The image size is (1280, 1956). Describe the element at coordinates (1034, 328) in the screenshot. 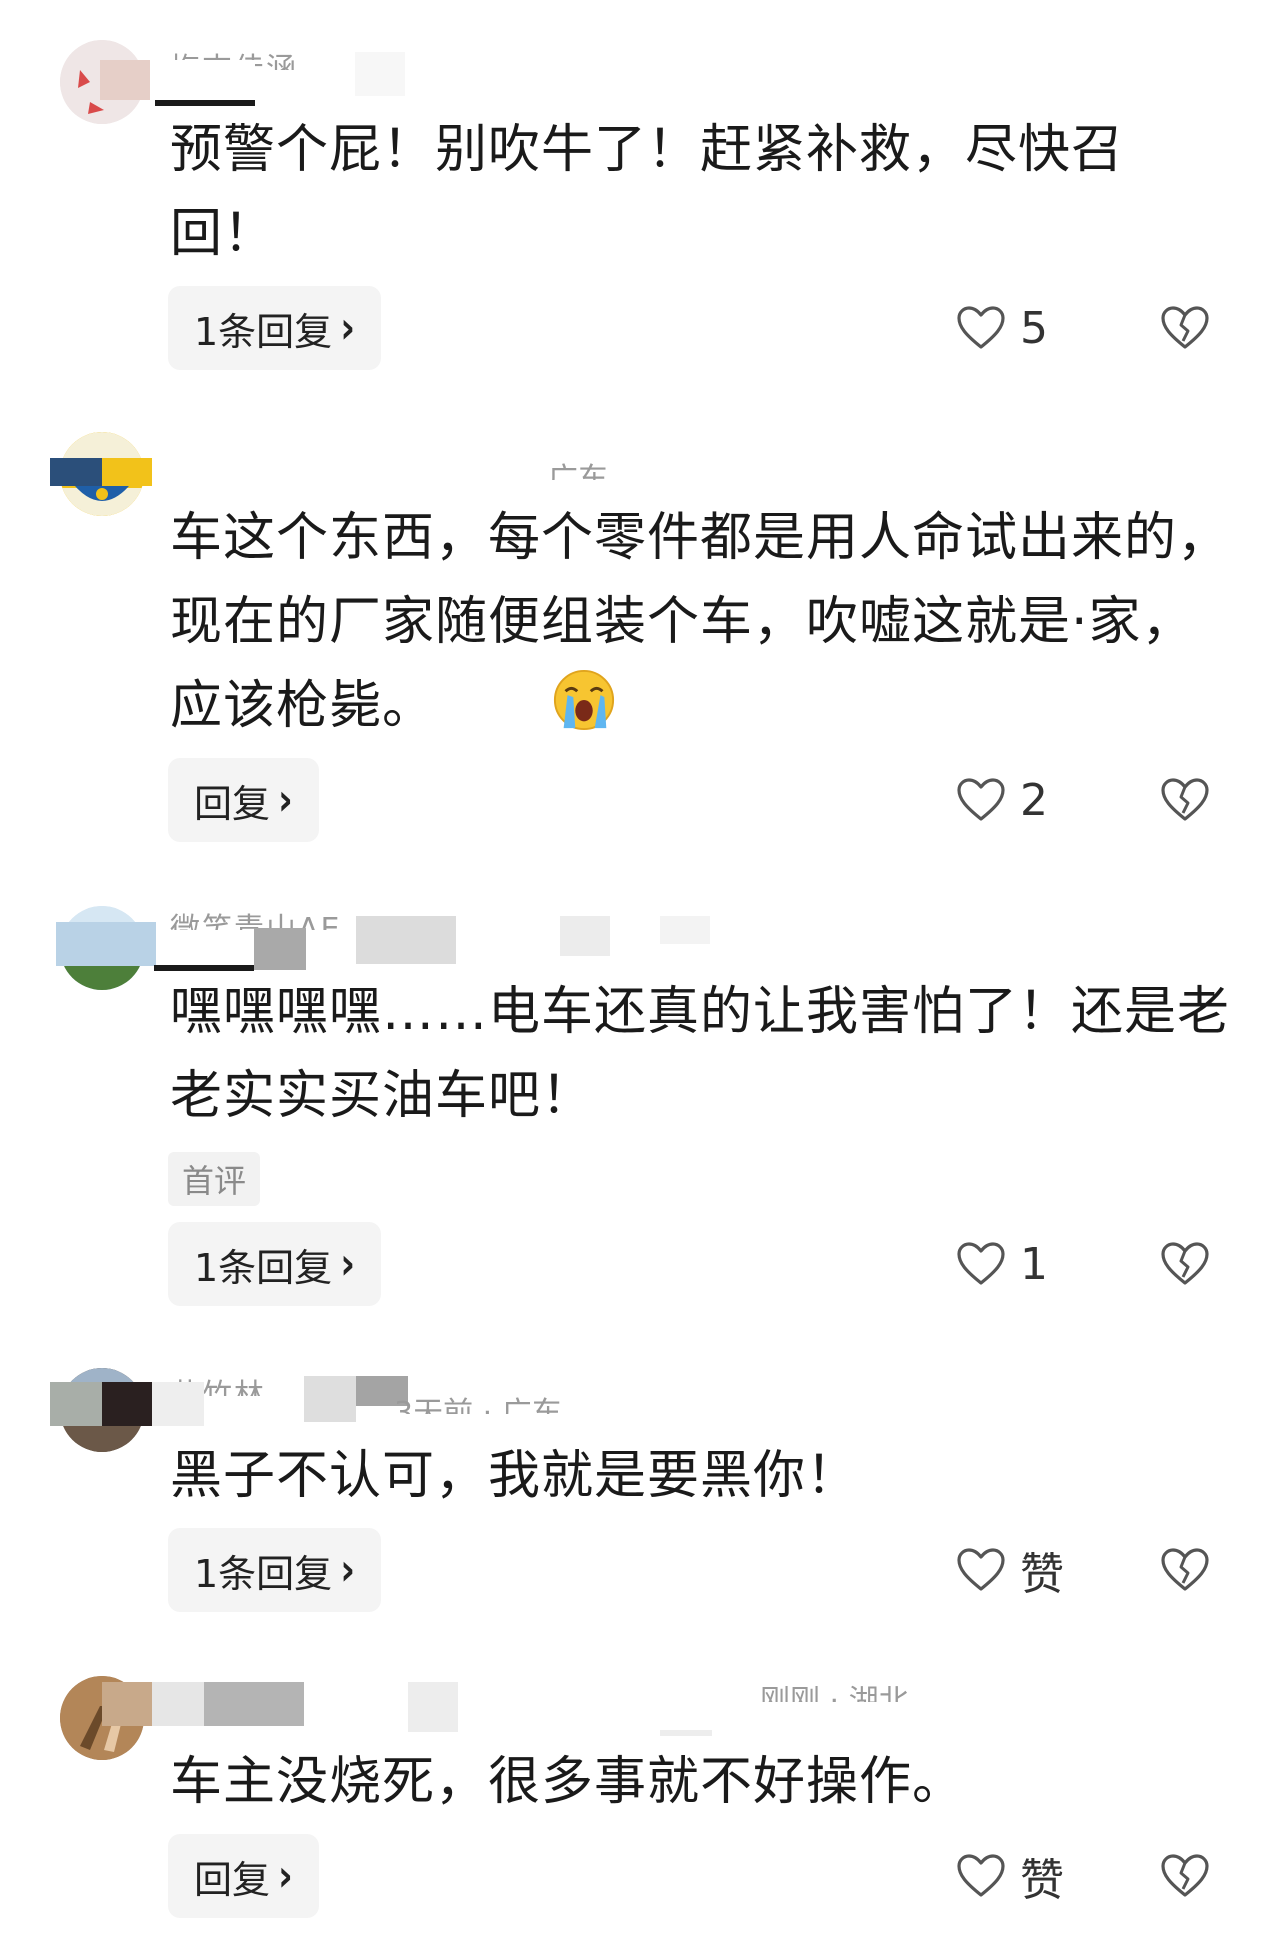

I see `like-count: 5` at that location.